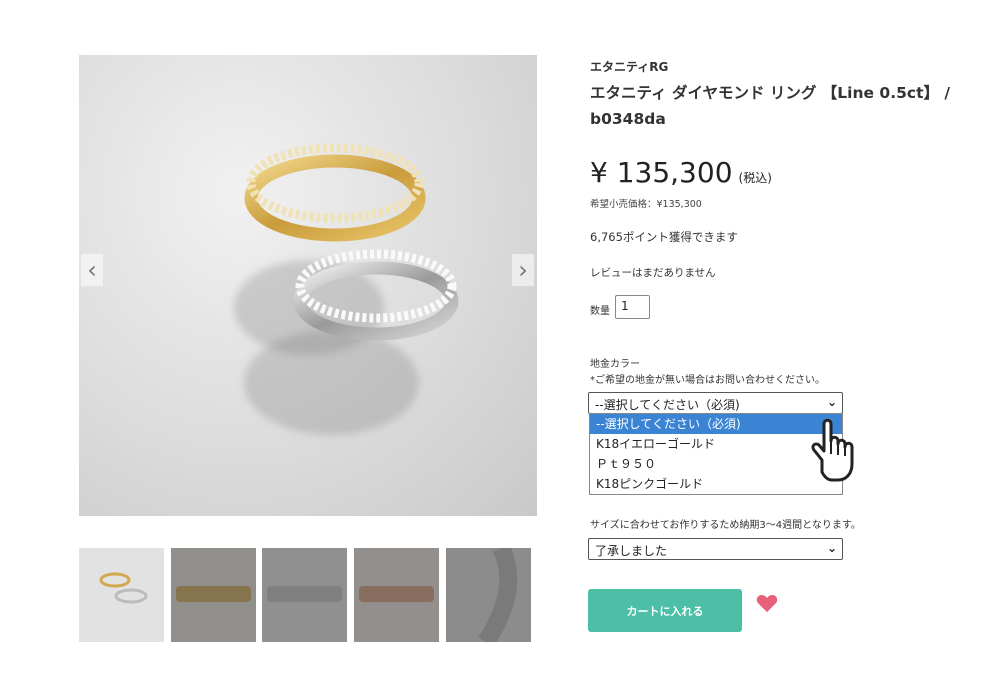  I want to click on size-agreement-selected: 了承しました, so click(631, 551).